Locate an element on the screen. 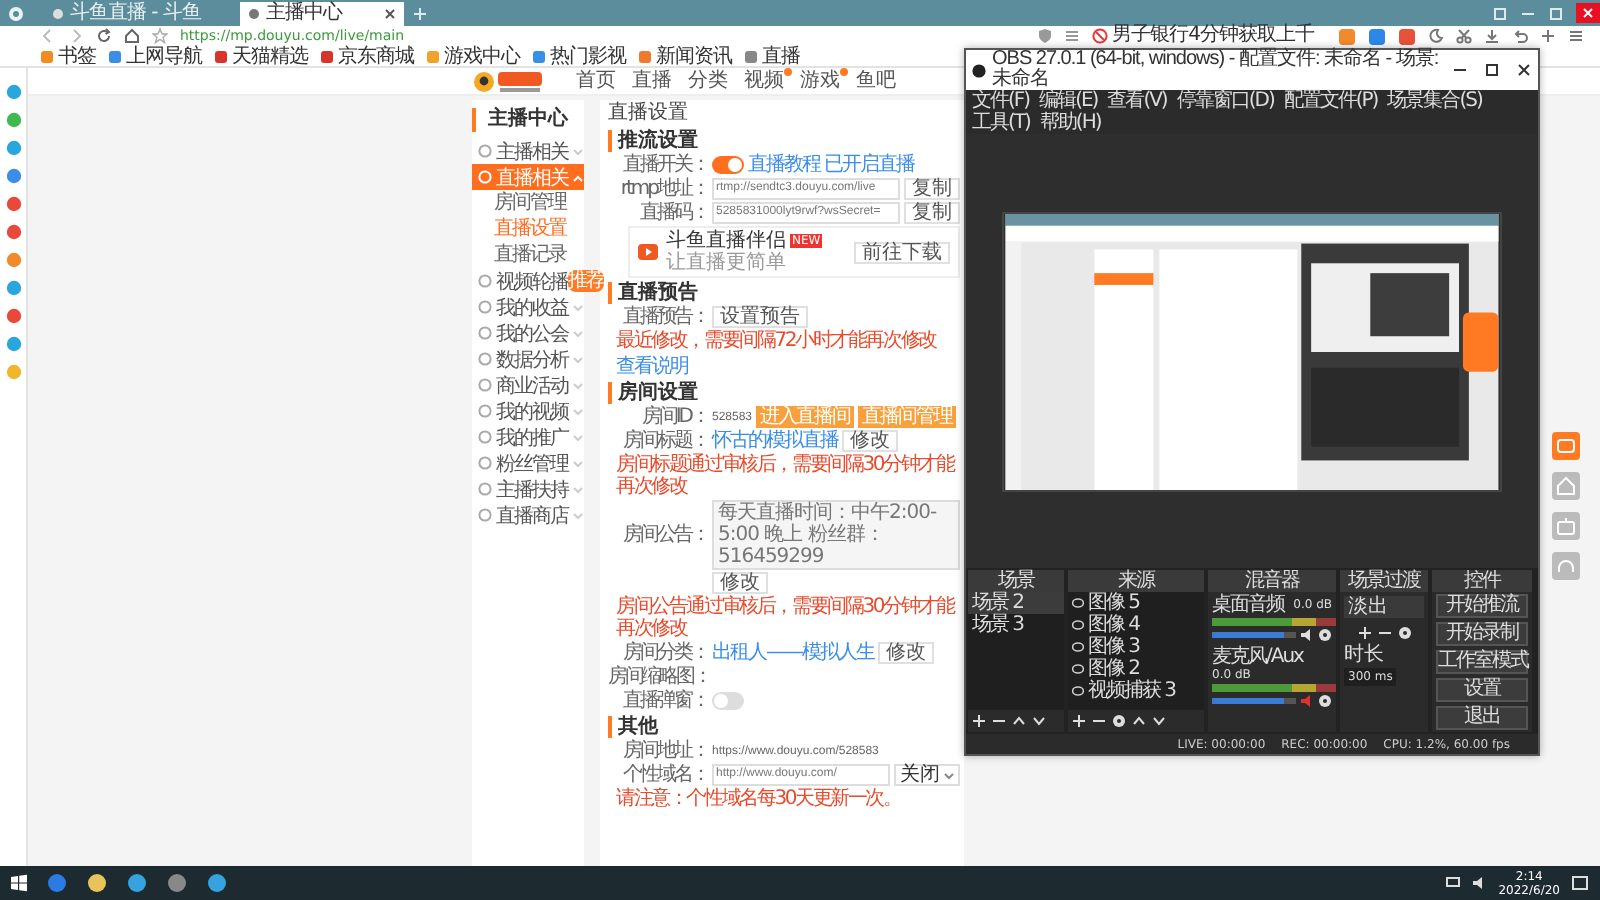  nav-link: 首页 is located at coordinates (596, 81).